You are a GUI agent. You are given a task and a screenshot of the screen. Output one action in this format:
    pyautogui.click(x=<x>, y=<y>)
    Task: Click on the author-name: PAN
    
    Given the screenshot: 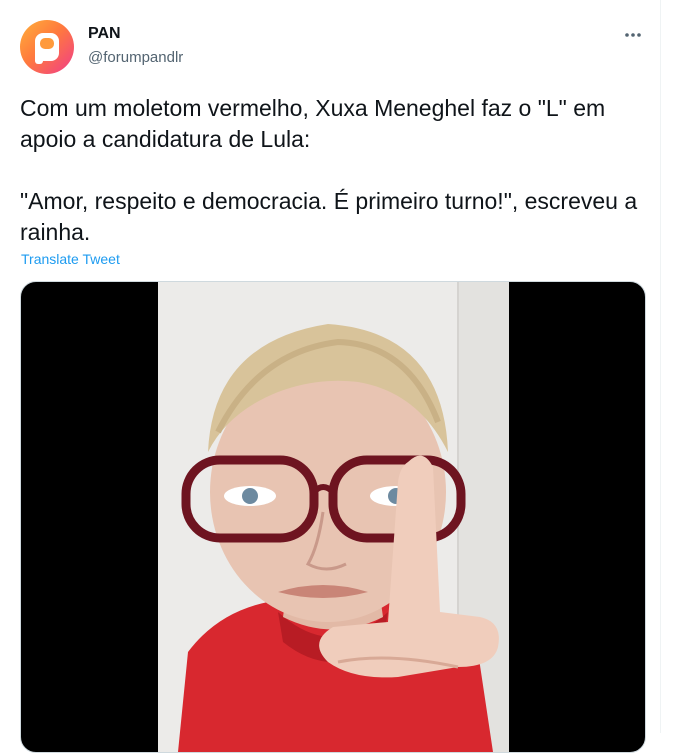 What is the action you would take?
    pyautogui.click(x=104, y=34)
    